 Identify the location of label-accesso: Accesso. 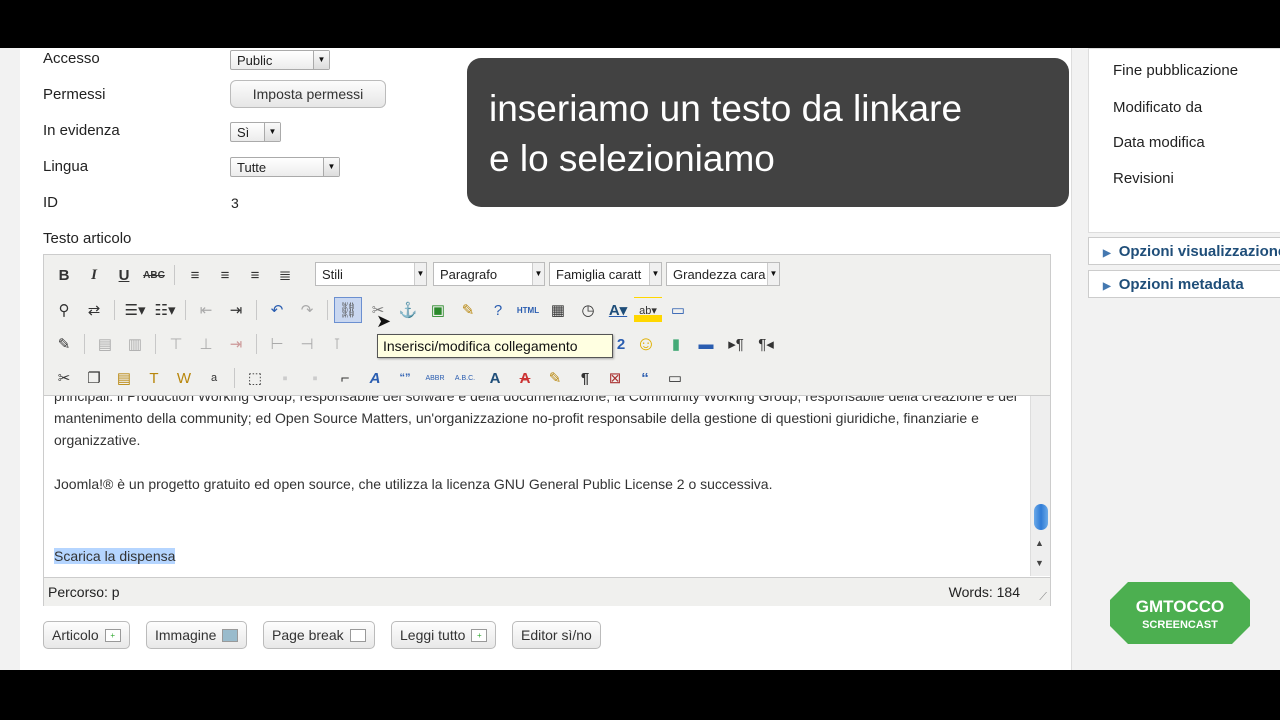
(71, 58).